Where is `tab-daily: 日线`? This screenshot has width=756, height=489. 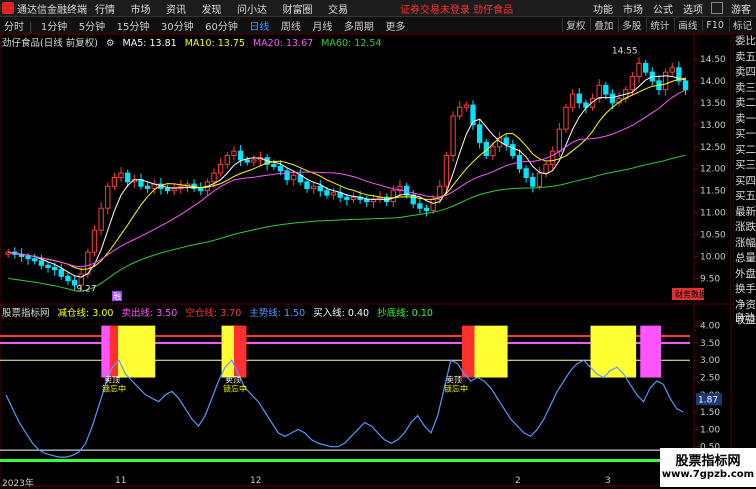 tab-daily: 日线 is located at coordinates (259, 27).